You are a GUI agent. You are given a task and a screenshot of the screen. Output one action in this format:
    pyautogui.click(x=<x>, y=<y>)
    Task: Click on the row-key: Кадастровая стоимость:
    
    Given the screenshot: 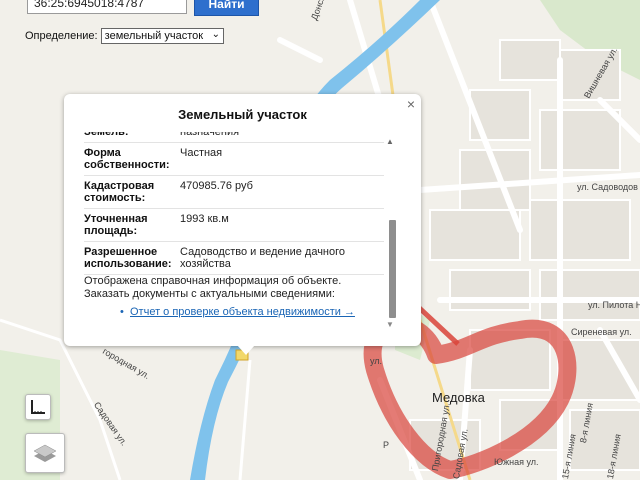 What is the action you would take?
    pyautogui.click(x=132, y=192)
    